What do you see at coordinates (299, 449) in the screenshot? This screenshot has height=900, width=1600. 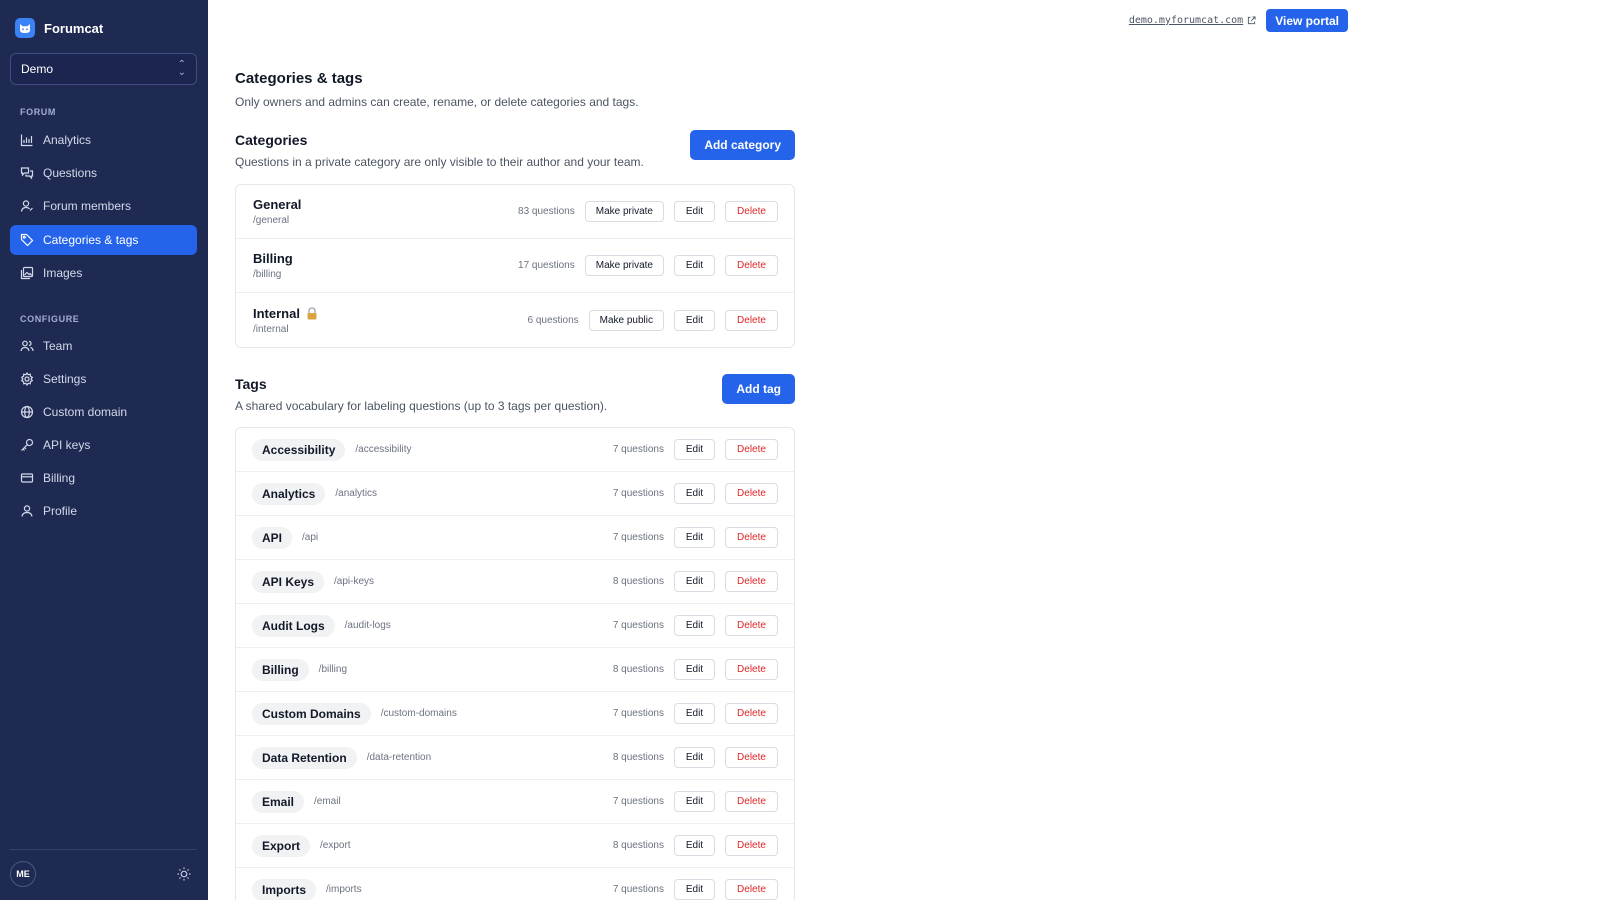 I see `tag-name: Accessibility` at bounding box center [299, 449].